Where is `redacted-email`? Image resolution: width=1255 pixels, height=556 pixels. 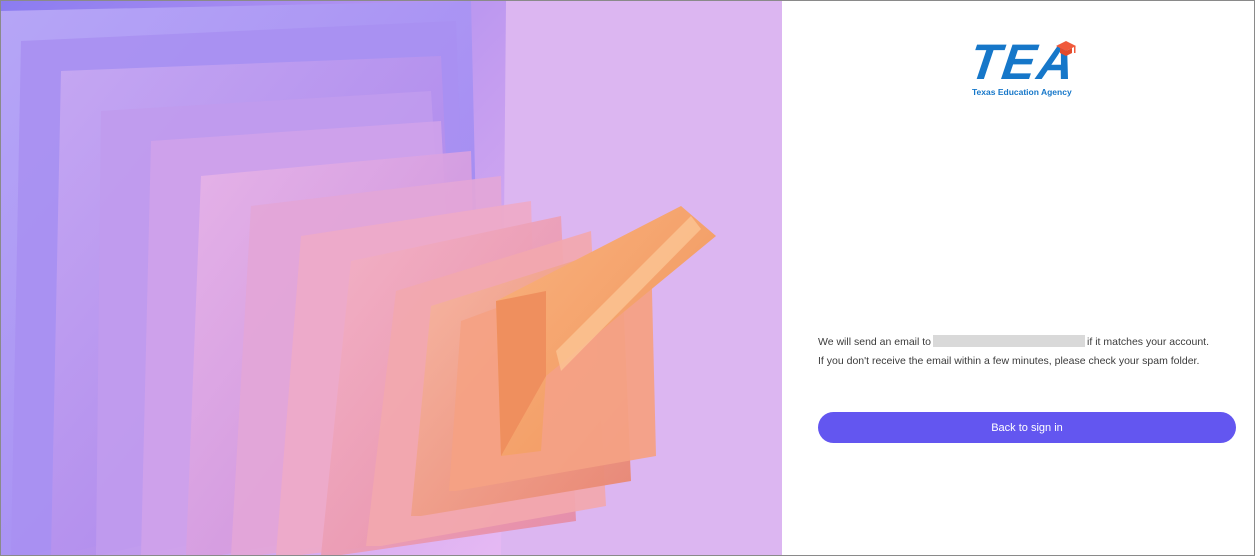
redacted-email is located at coordinates (1009, 341).